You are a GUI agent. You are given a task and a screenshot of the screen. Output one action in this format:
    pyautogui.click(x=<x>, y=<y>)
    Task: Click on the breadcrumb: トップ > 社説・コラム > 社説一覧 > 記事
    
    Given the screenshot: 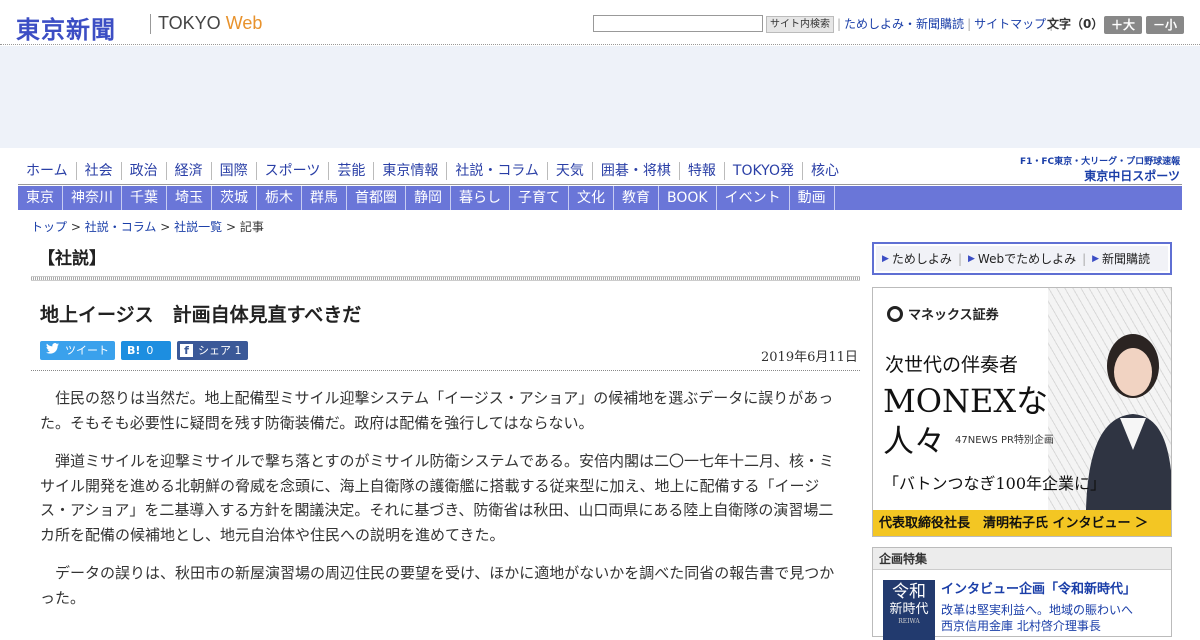 What is the action you would take?
    pyautogui.click(x=147, y=226)
    